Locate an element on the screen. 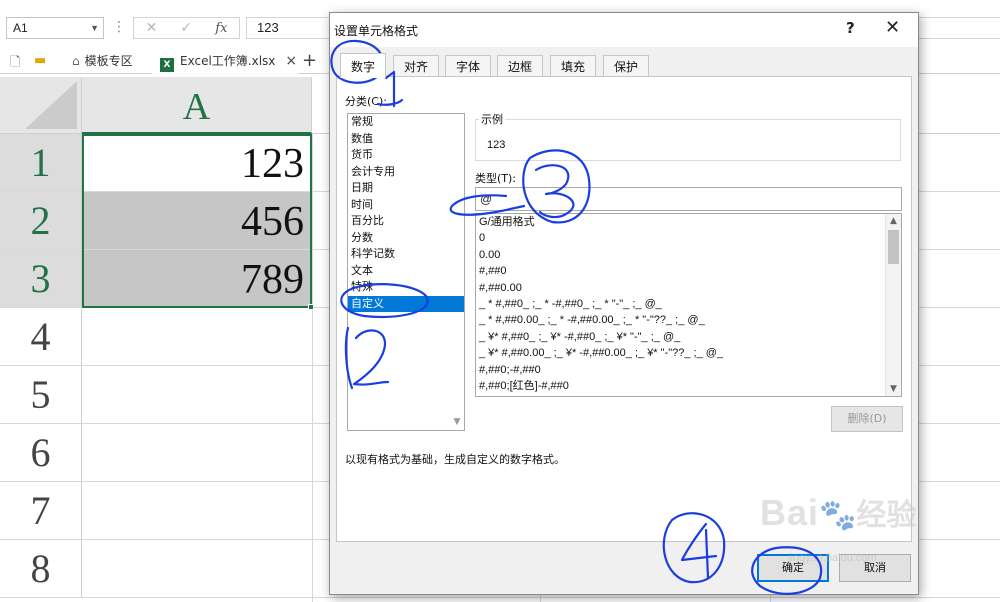  add-tab-icon: + is located at coordinates (309, 60).